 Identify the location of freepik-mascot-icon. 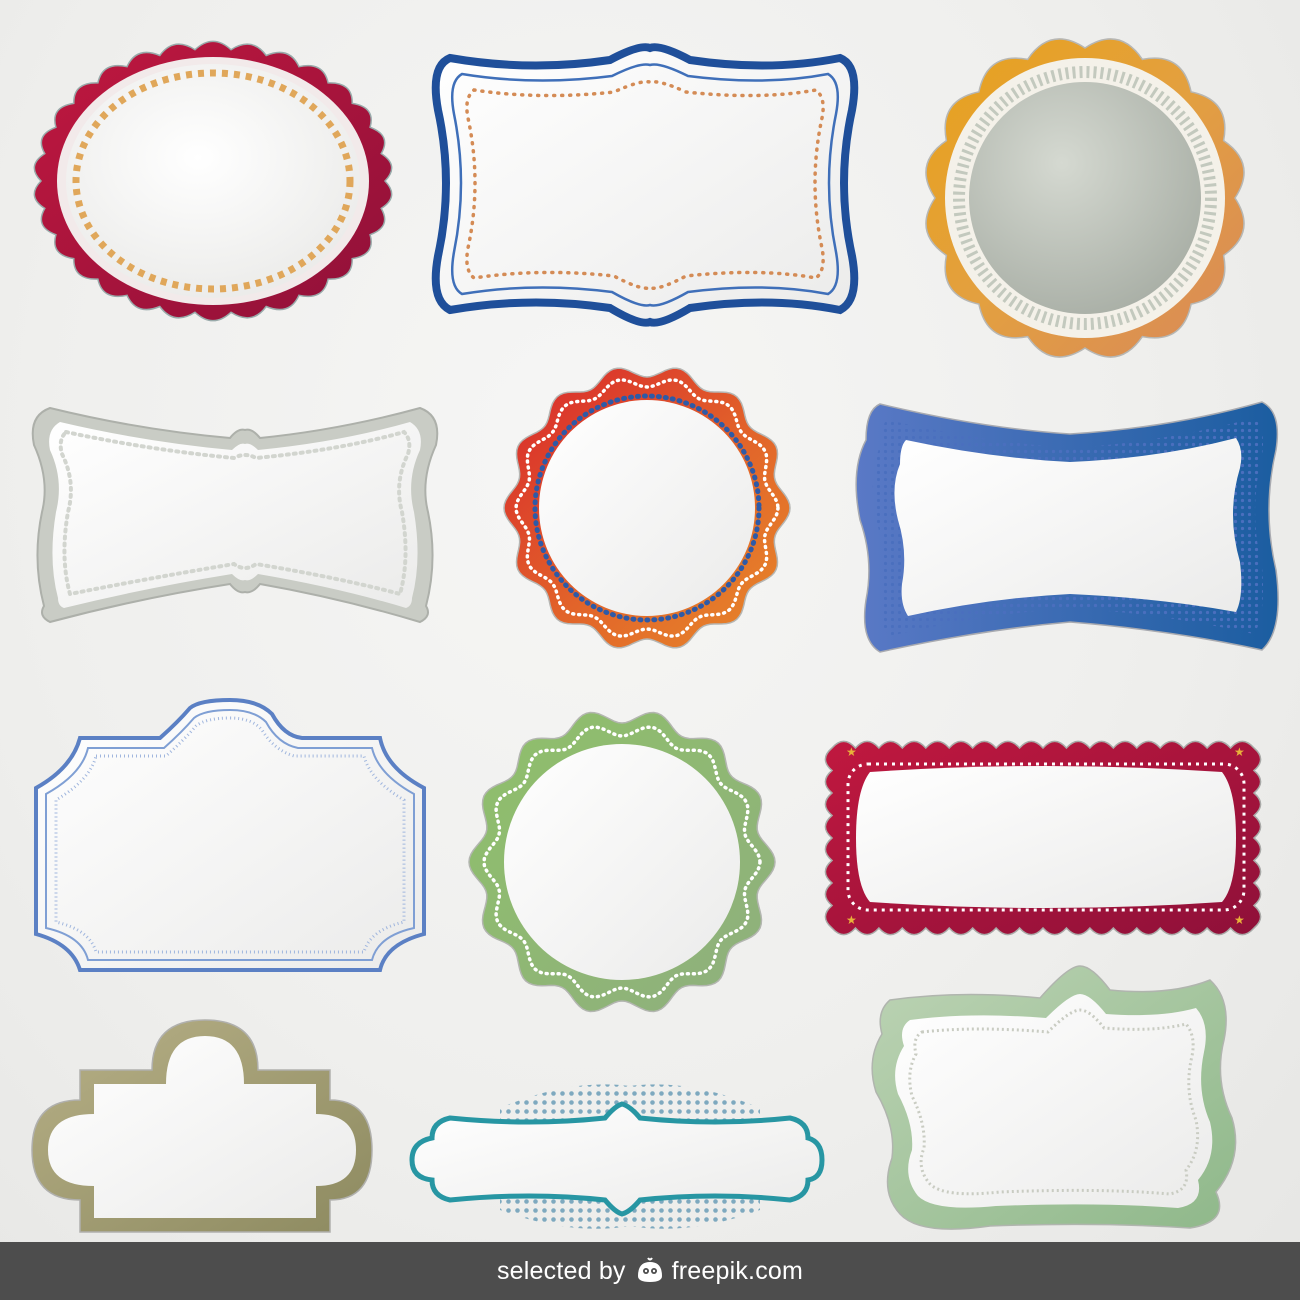
(650, 1271).